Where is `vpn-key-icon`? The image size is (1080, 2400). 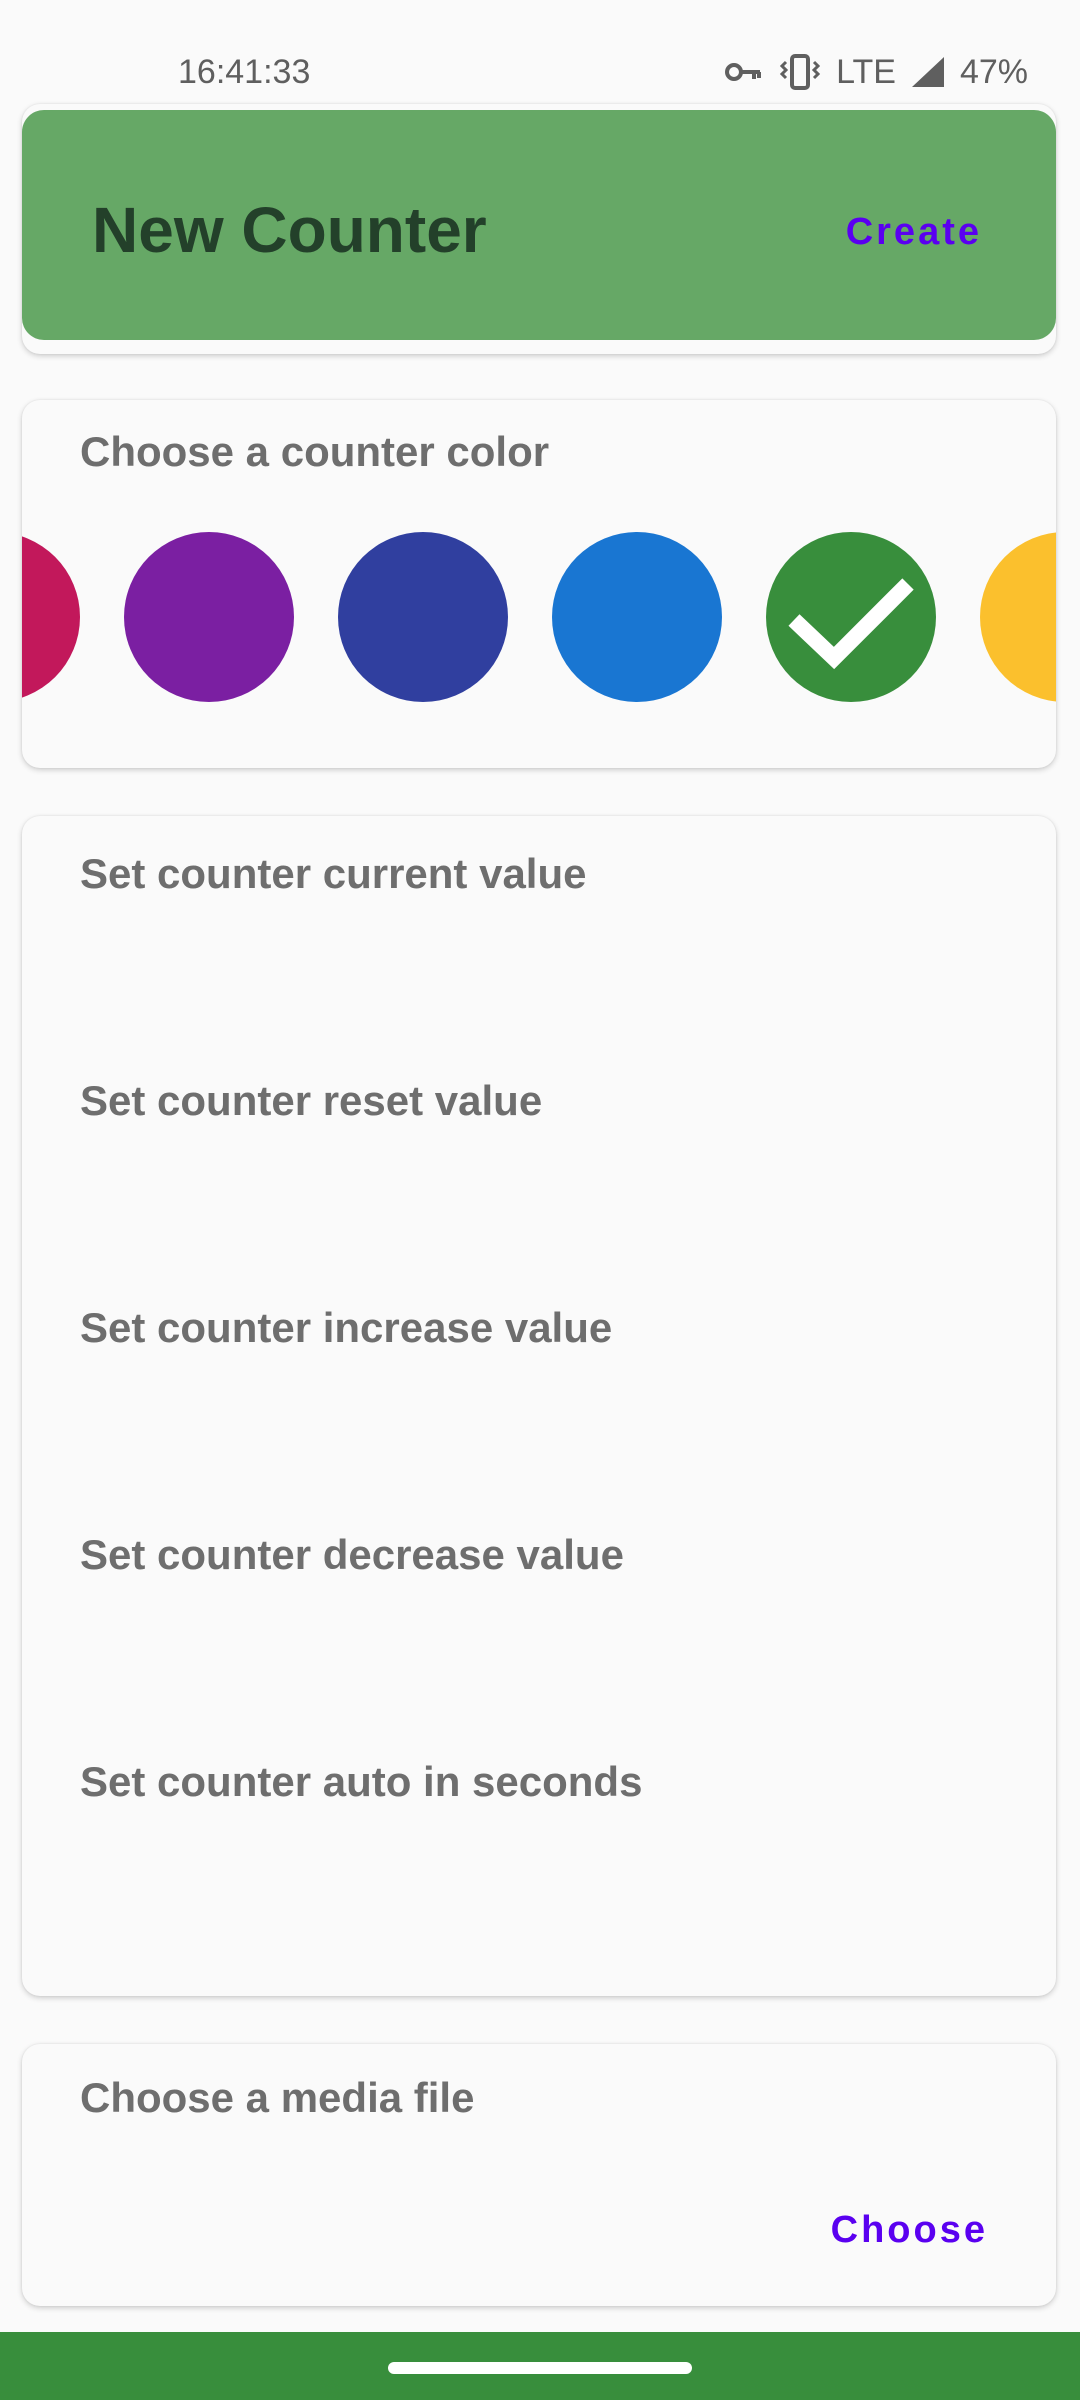
vpn-key-icon is located at coordinates (744, 72).